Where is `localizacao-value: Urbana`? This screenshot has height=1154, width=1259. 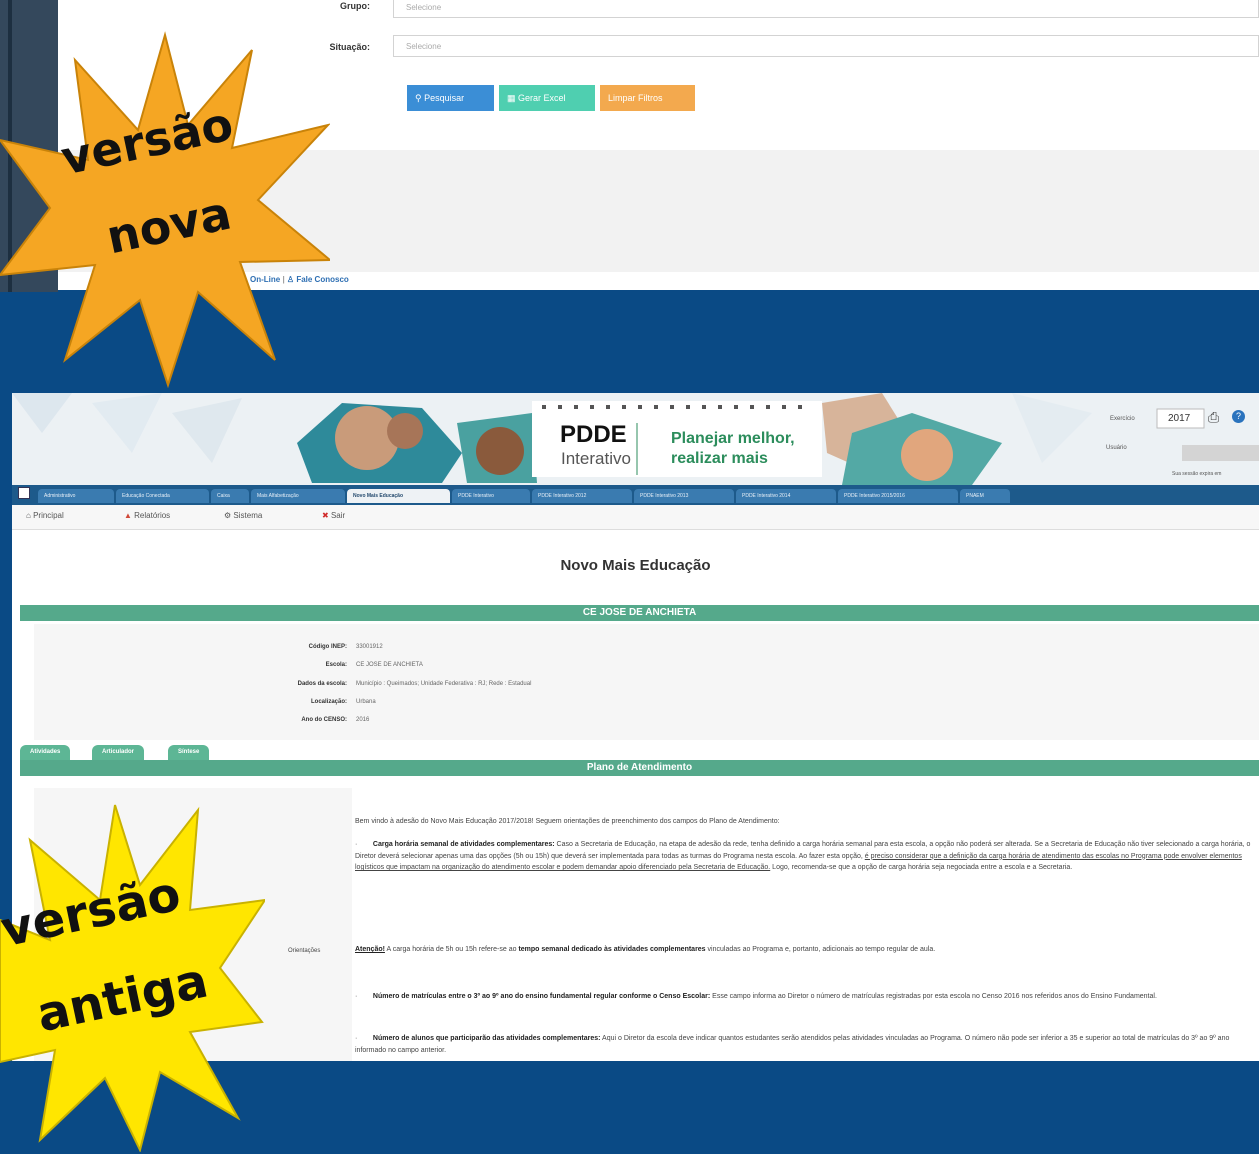 localizacao-value: Urbana is located at coordinates (366, 702).